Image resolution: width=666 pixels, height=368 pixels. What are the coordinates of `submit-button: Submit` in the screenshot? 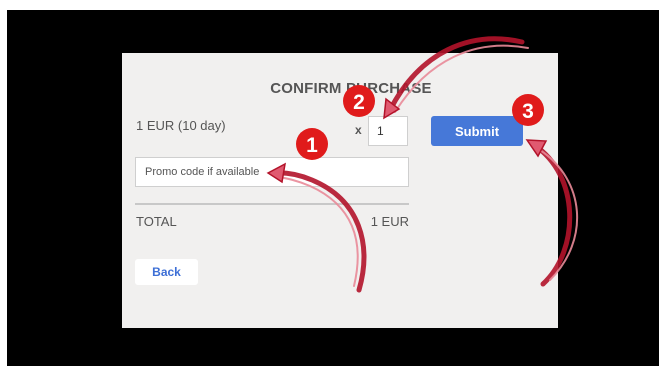 It's located at (477, 131).